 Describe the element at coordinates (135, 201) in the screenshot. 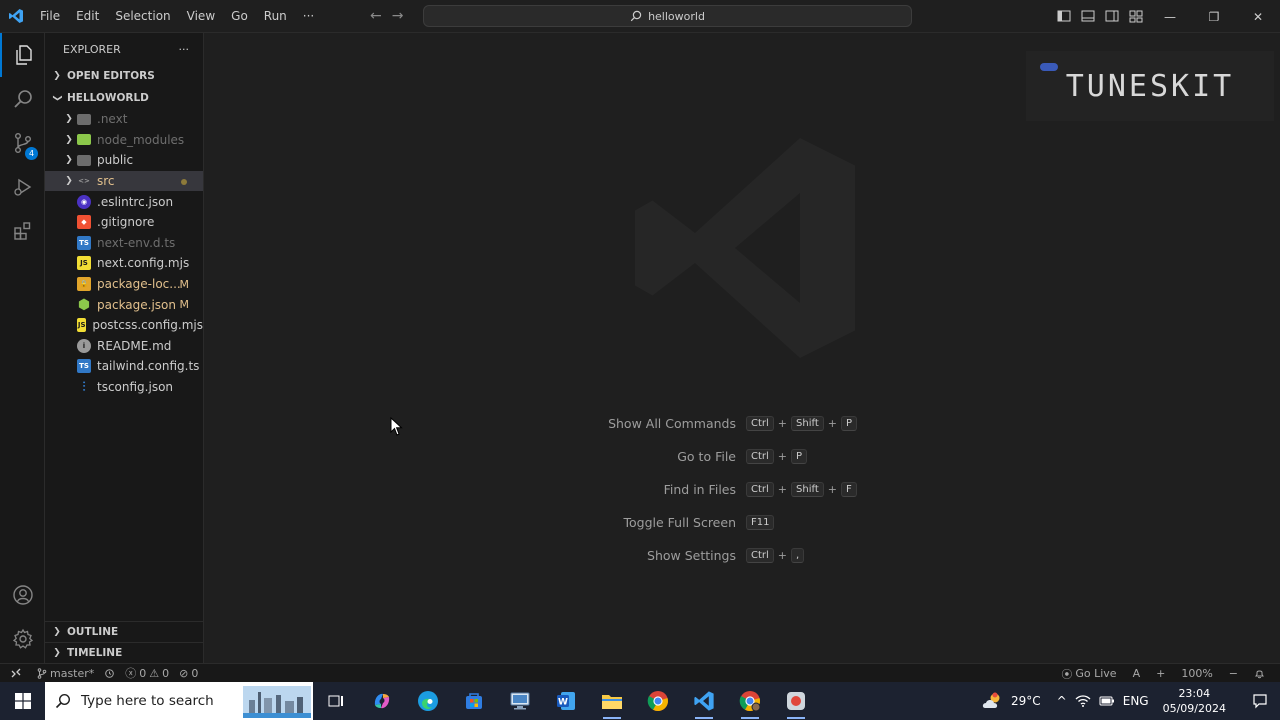

I see `tree-item-label: .eslintrc.json` at that location.